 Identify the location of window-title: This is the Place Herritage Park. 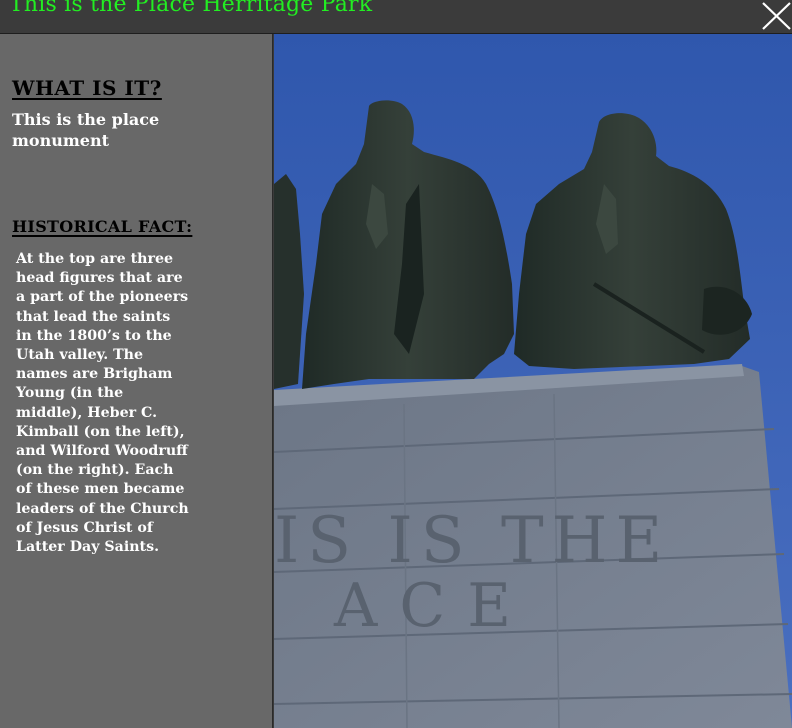
(191, 8).